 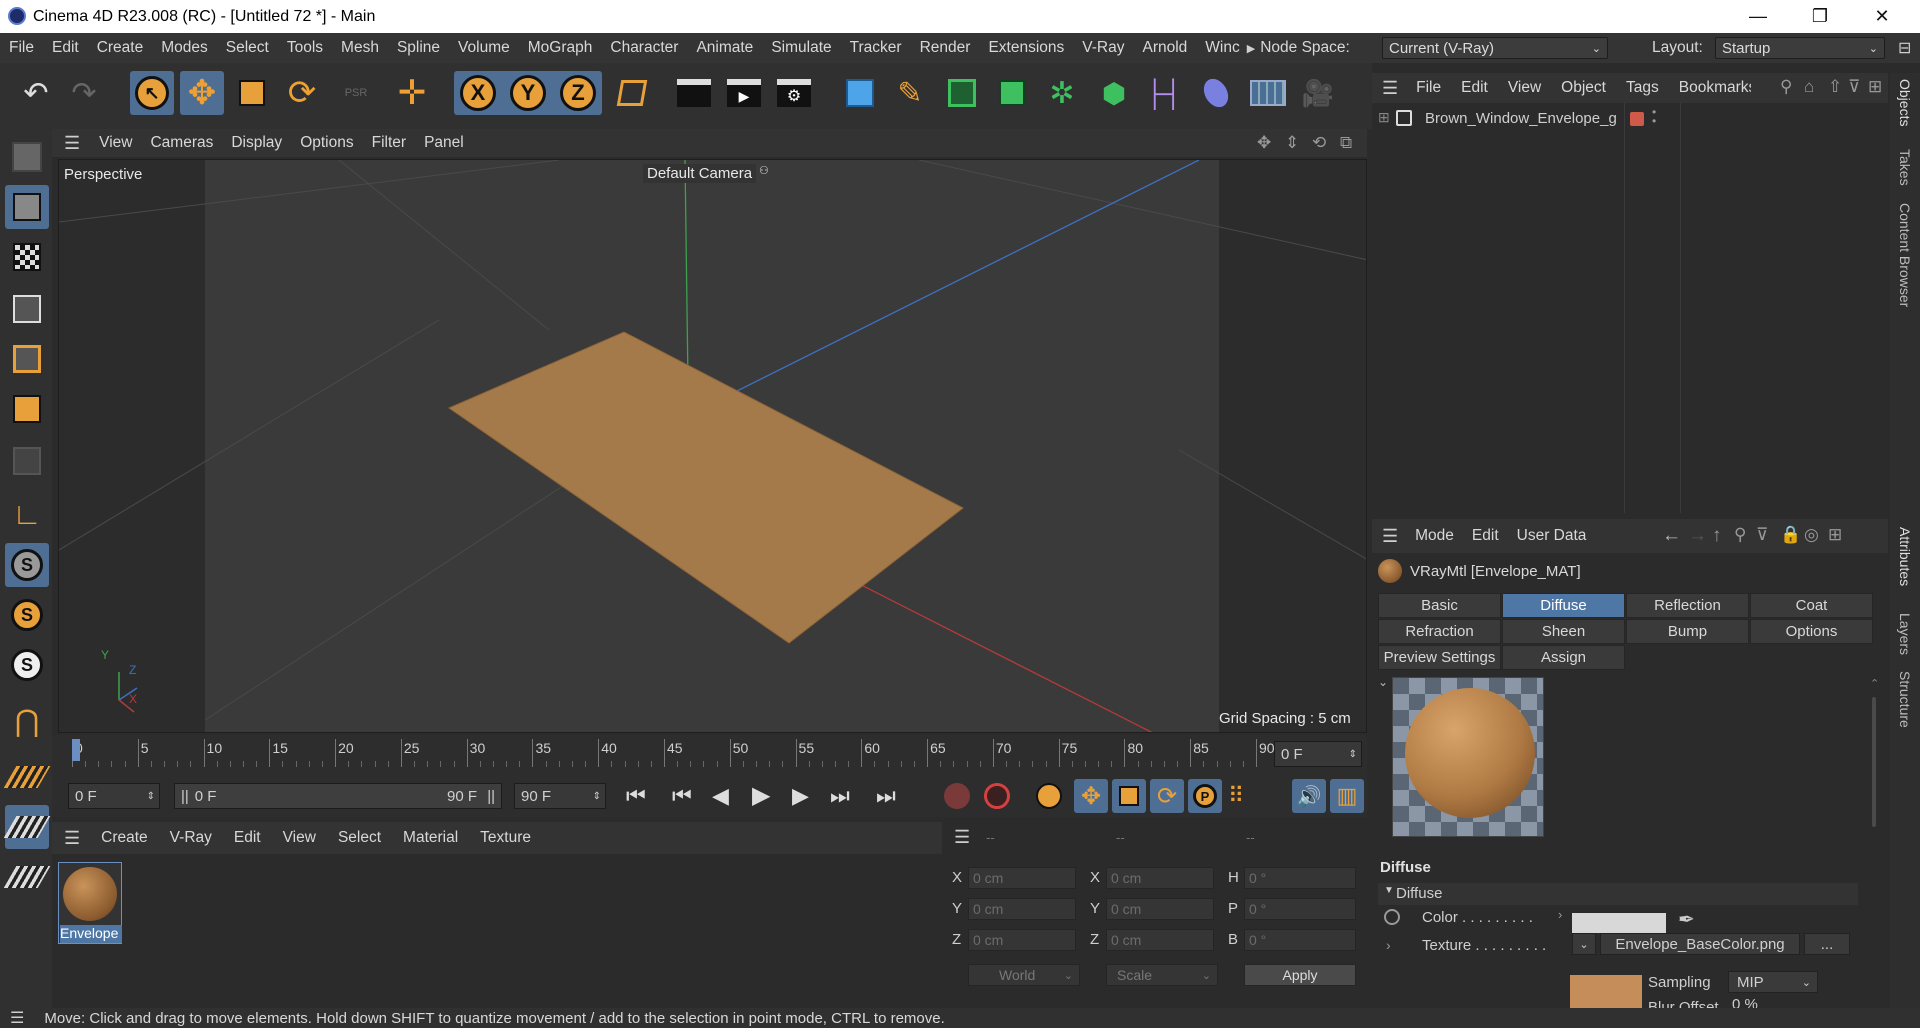 What do you see at coordinates (1346, 143) in the screenshot?
I see `viewport-maximize-icon: ⧉` at bounding box center [1346, 143].